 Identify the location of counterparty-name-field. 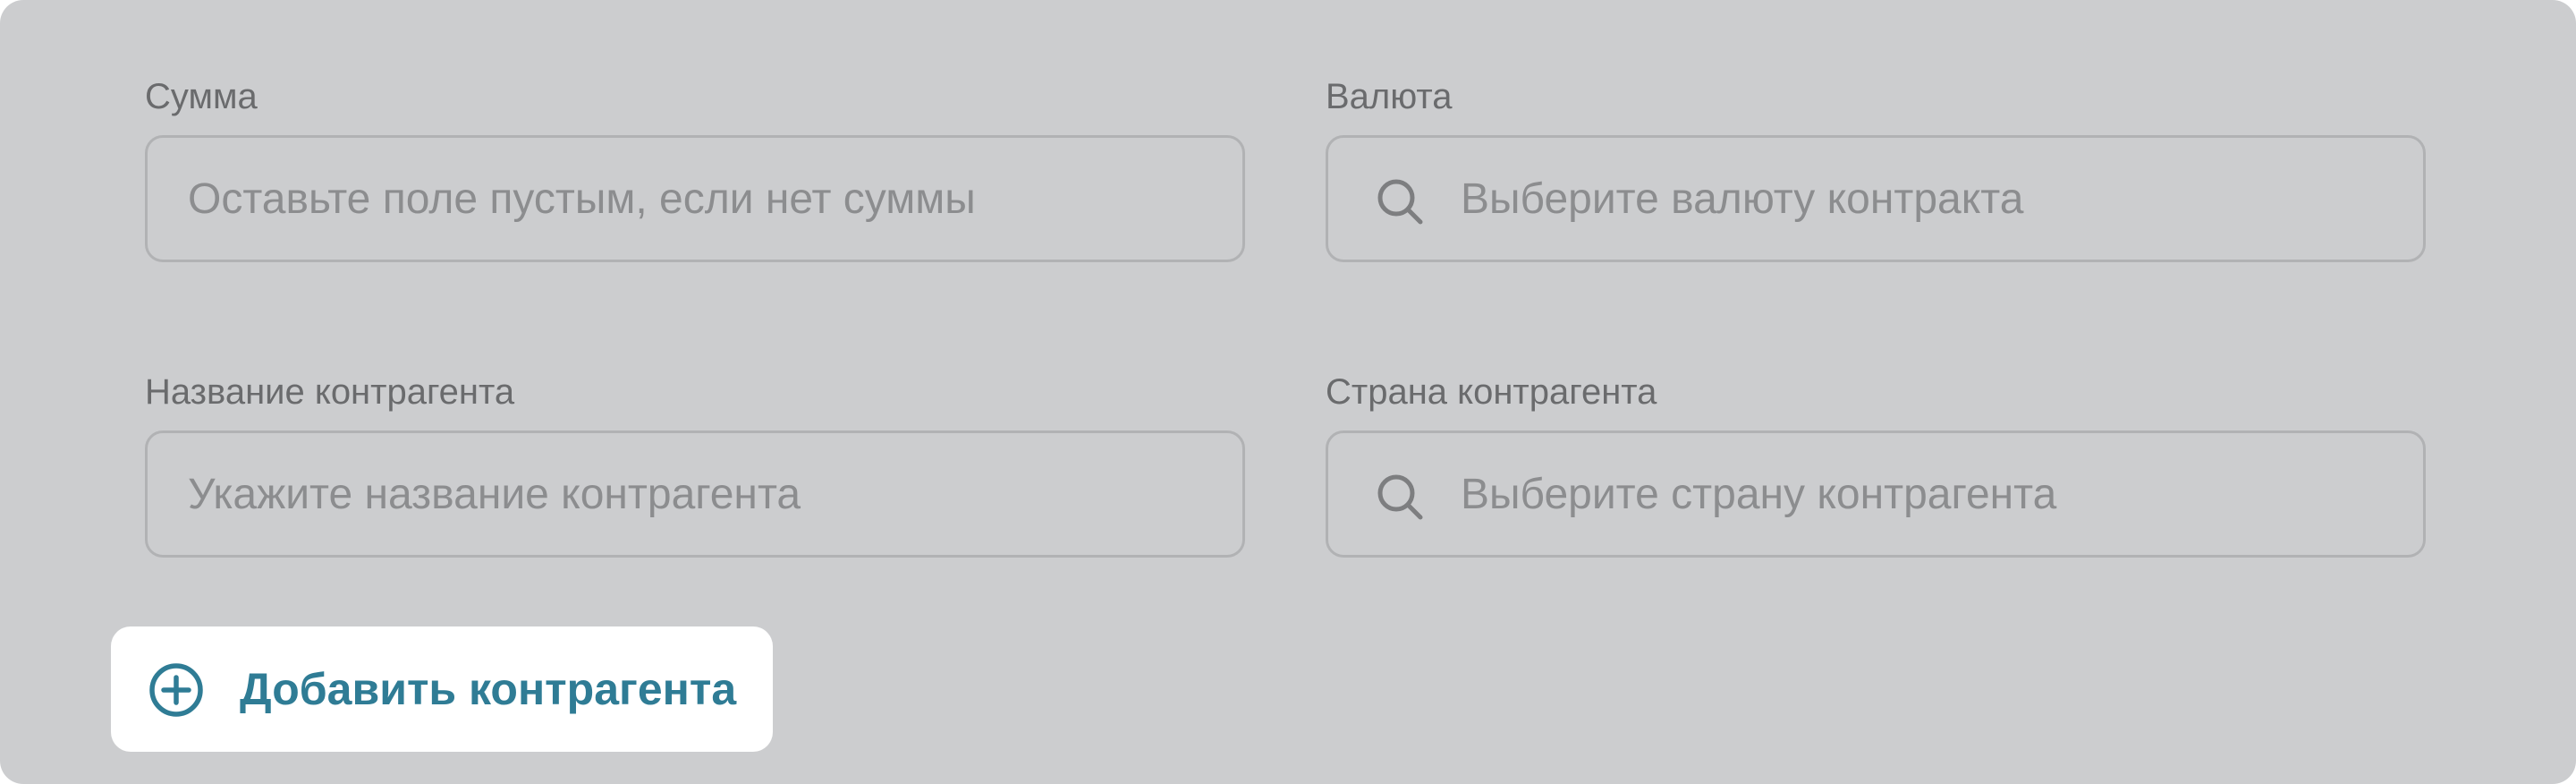
(695, 494).